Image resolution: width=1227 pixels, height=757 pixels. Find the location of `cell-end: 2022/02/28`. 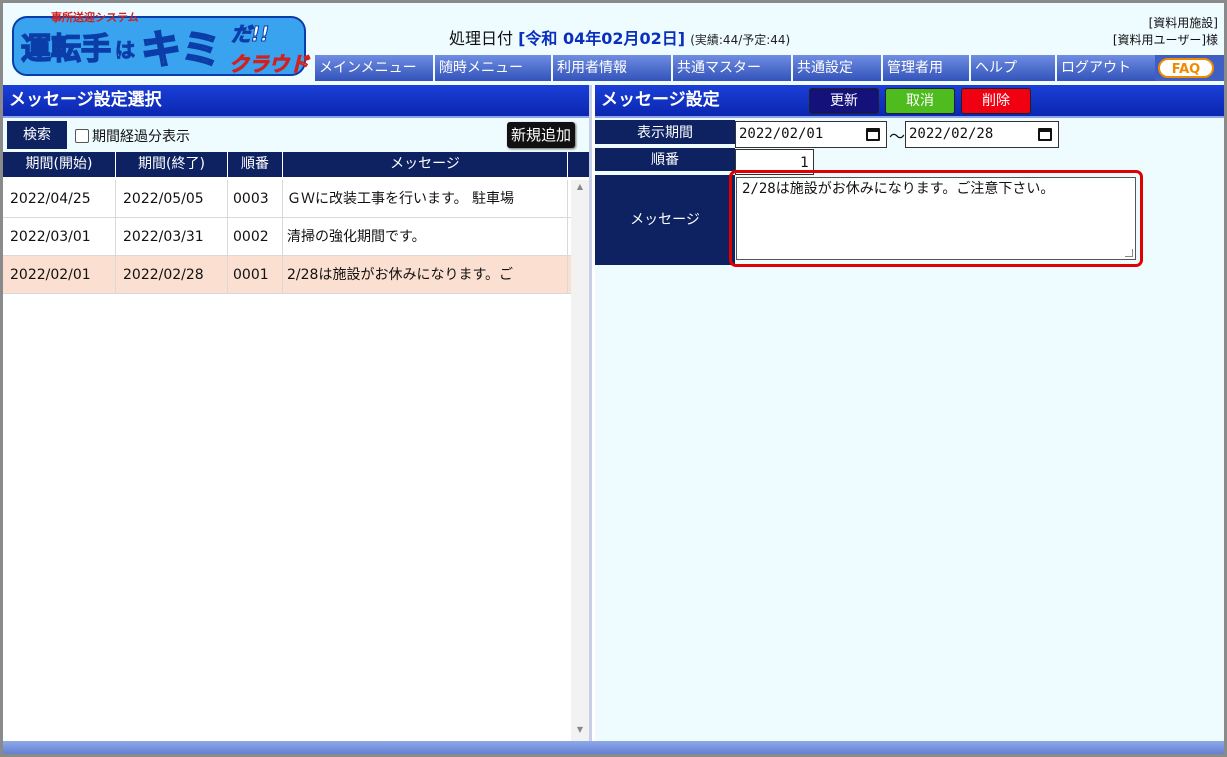

cell-end: 2022/02/28 is located at coordinates (172, 274).